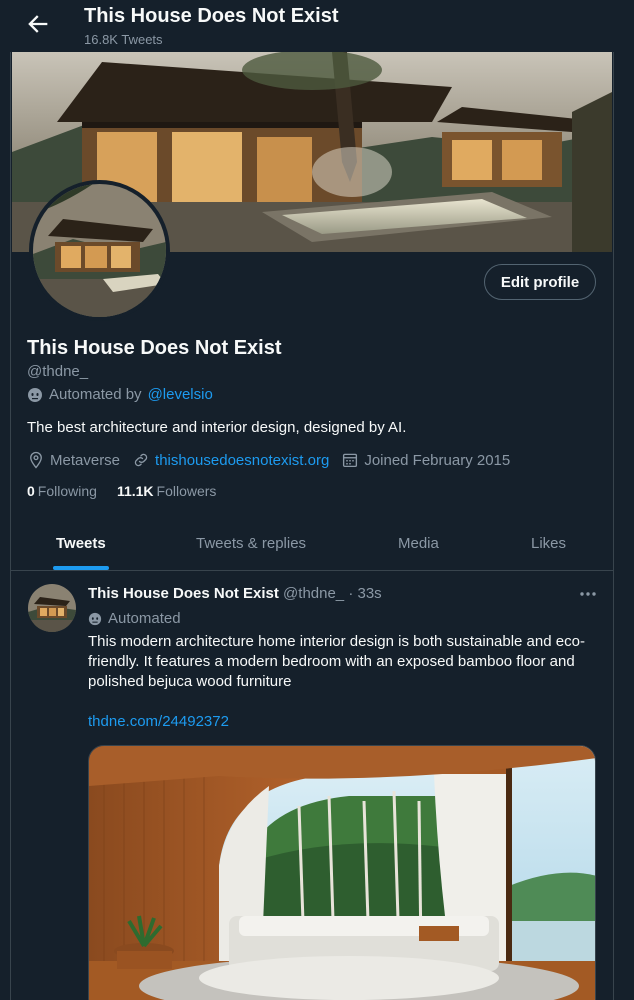  Describe the element at coordinates (540, 282) in the screenshot. I see `edit-profile-button: Edit profile` at that location.